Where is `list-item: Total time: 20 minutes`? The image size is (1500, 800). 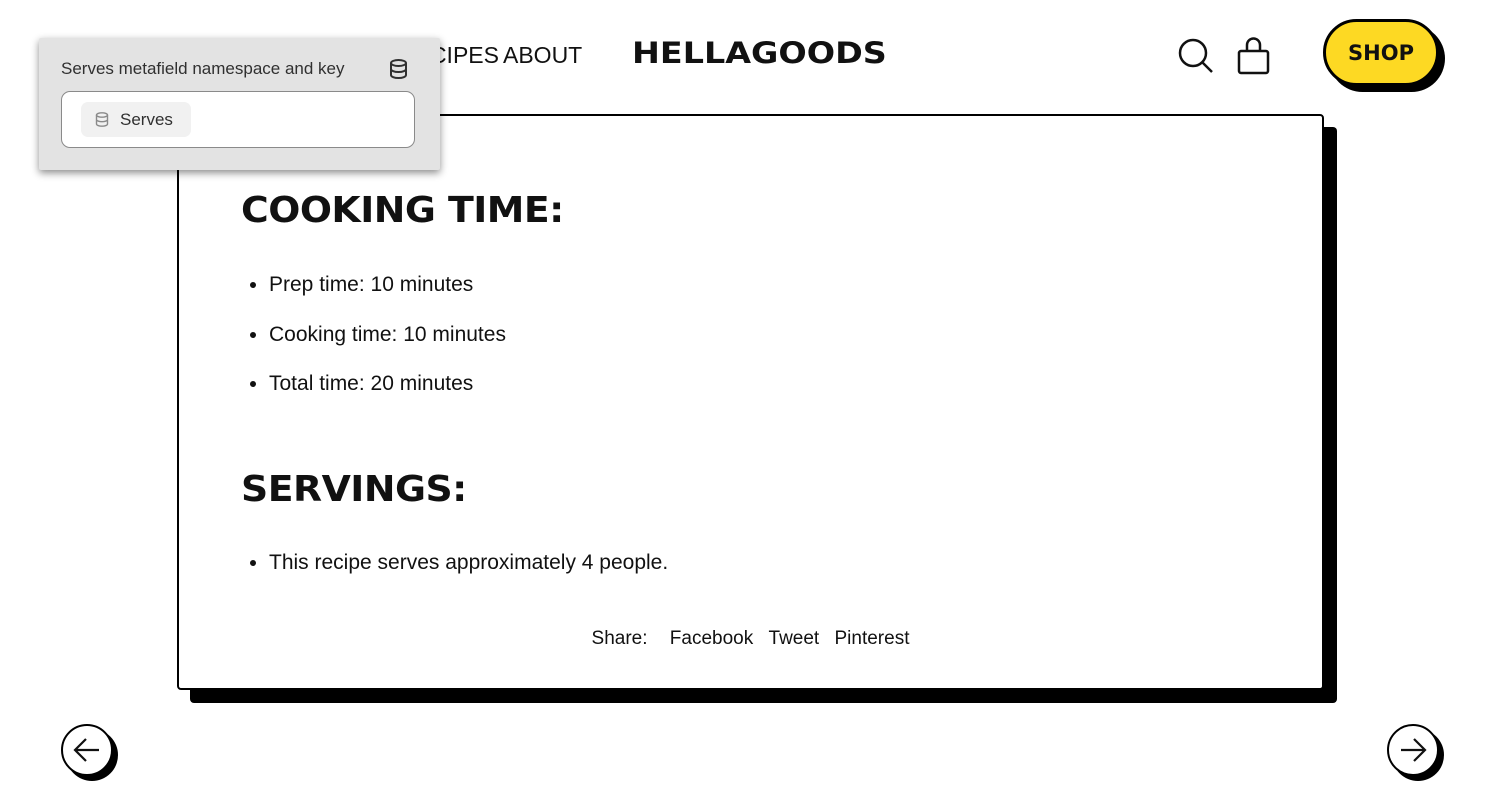
list-item: Total time: 20 minutes is located at coordinates (387, 397).